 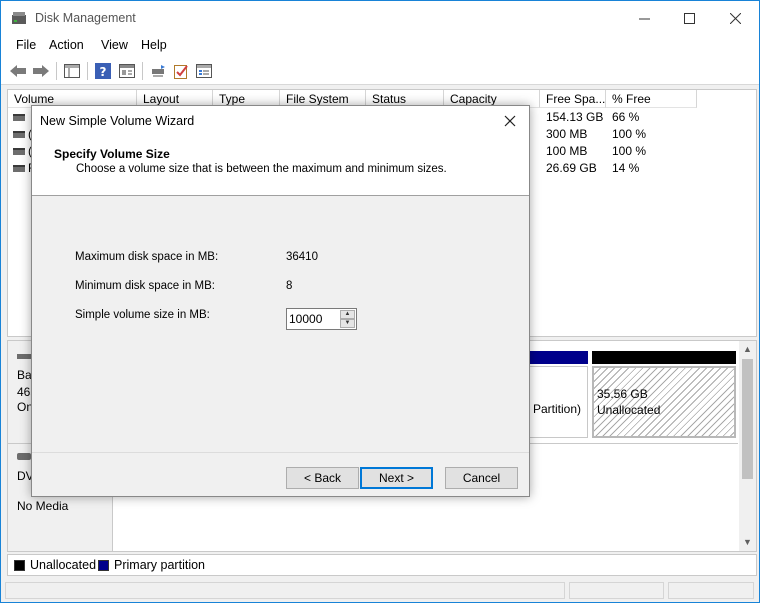 I want to click on back-arrow-icon, so click(x=18, y=71).